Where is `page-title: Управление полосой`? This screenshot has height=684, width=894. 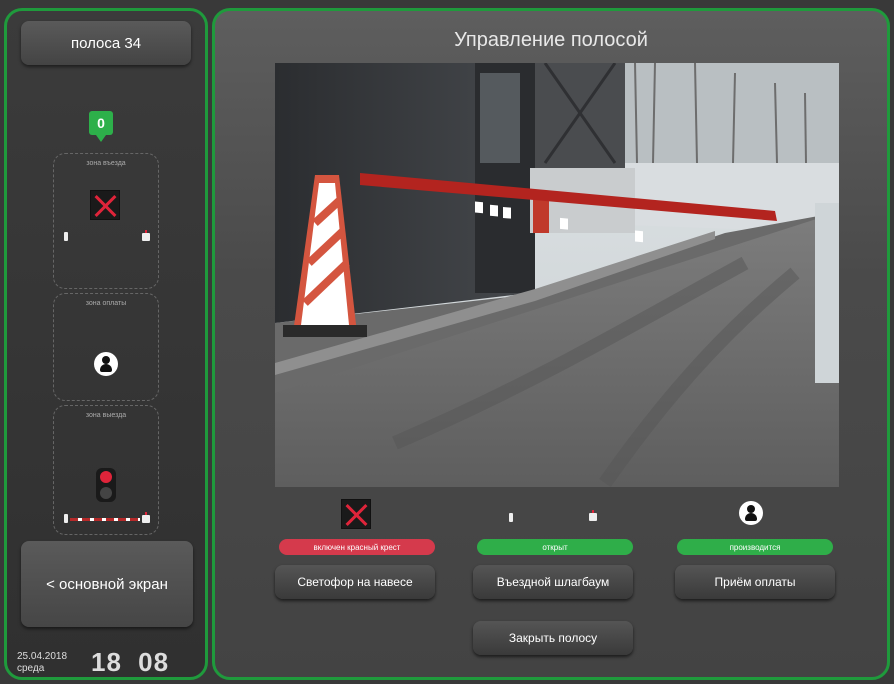 page-title: Управление полосой is located at coordinates (551, 40).